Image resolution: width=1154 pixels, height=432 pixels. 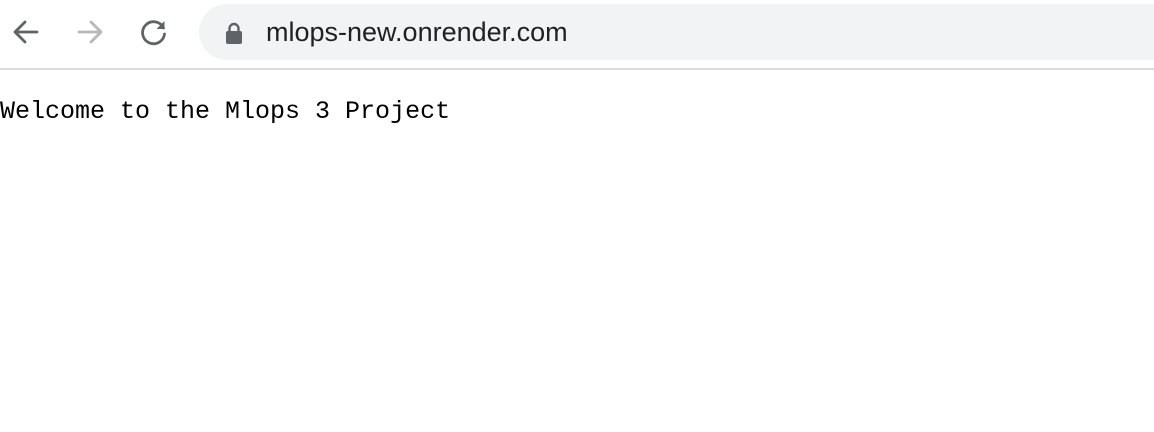 I want to click on reload-button, so click(x=154, y=32).